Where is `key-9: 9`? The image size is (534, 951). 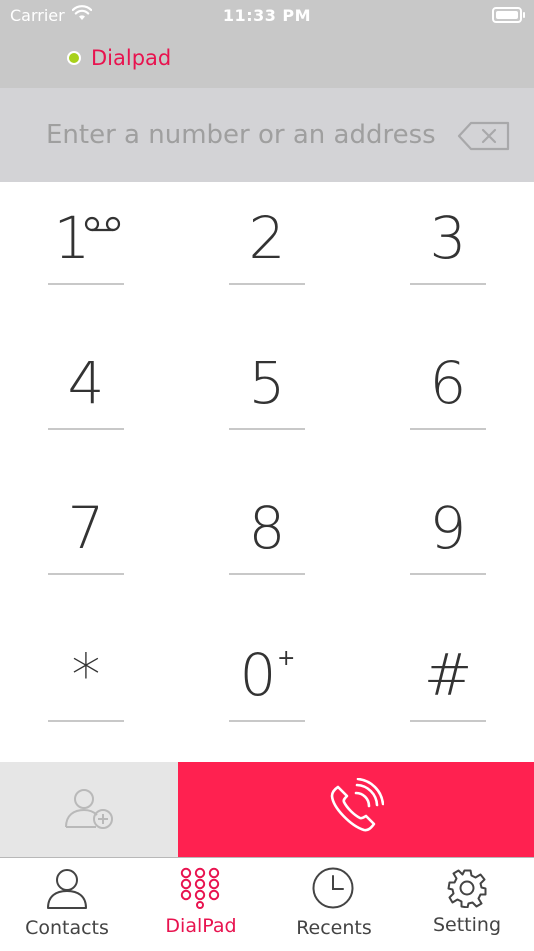 key-9: 9 is located at coordinates (448, 525).